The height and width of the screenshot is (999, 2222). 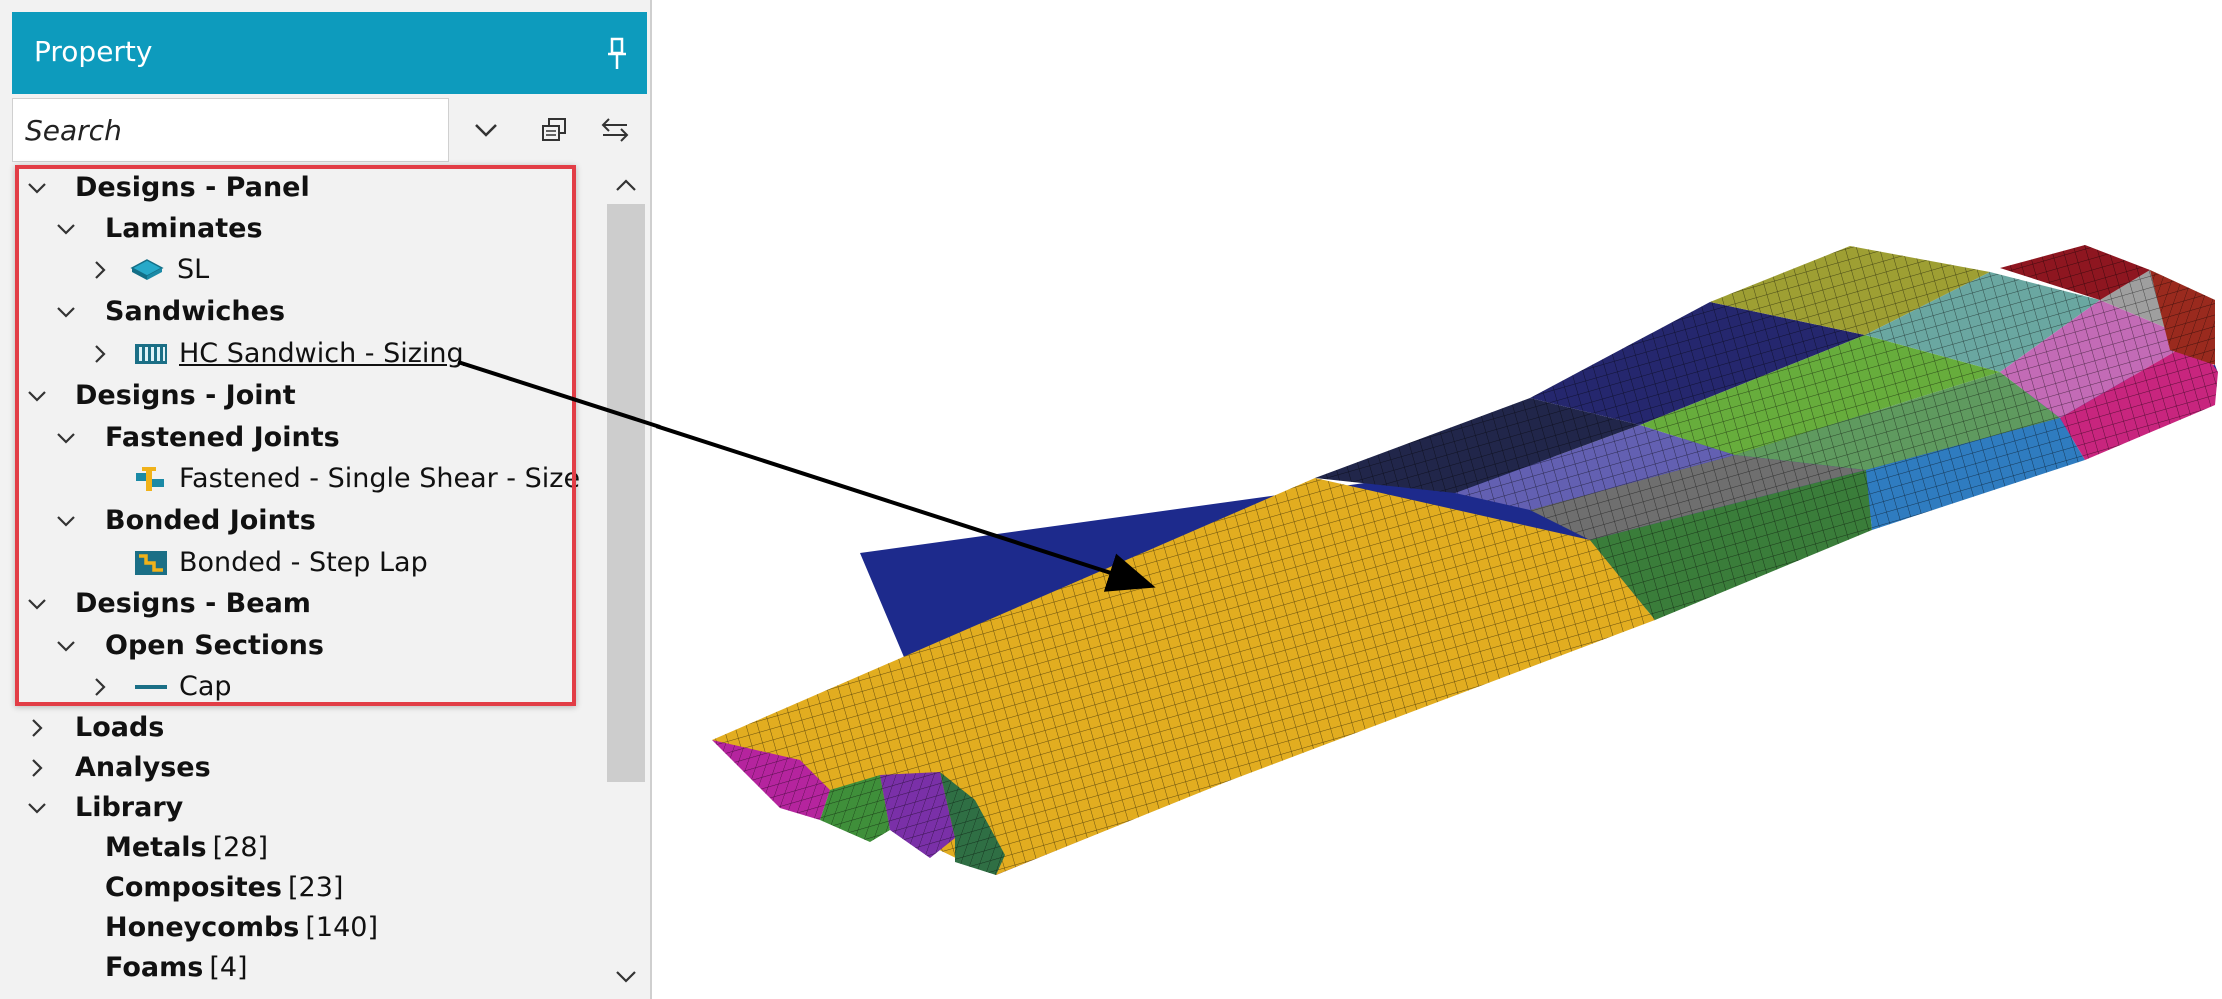 I want to click on scroll-thumb, so click(x=626, y=493).